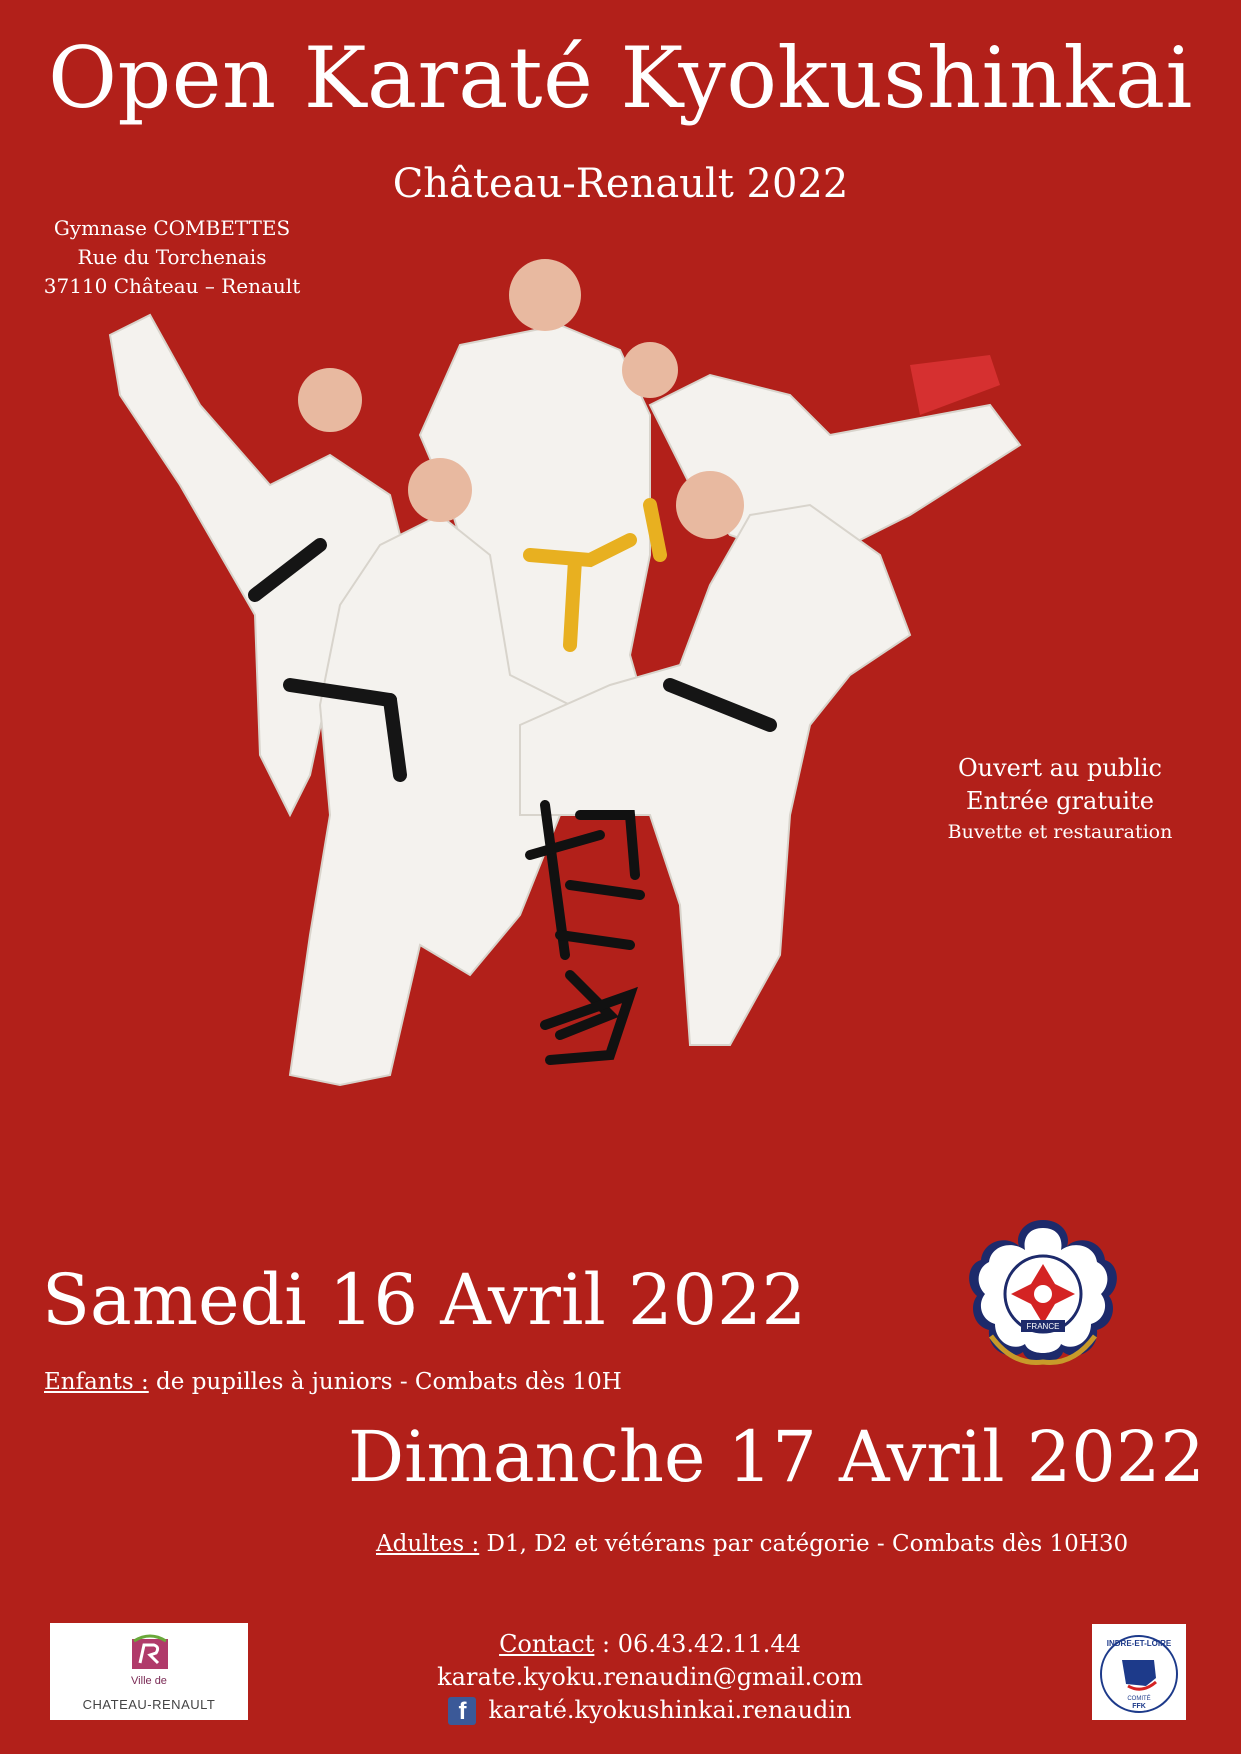 The height and width of the screenshot is (1754, 1241). I want to click on ffk-name-text: FFK, so click(1139, 1706).